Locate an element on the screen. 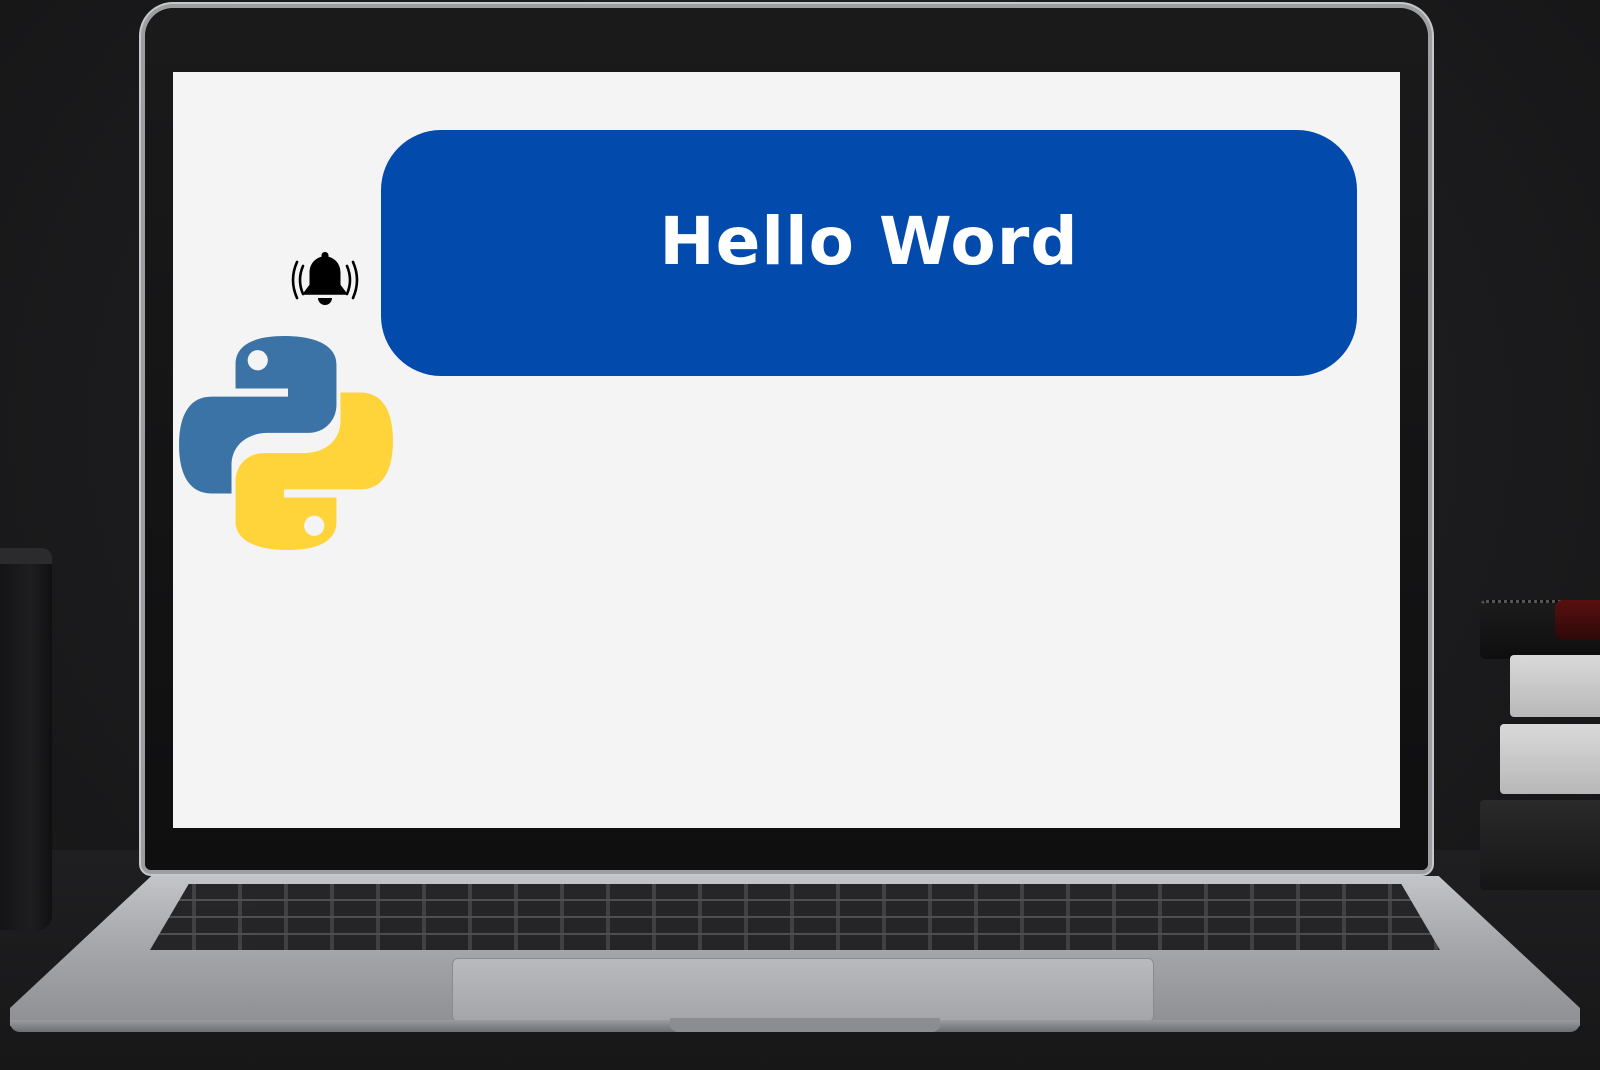  book-stack-top is located at coordinates (1555, 686).